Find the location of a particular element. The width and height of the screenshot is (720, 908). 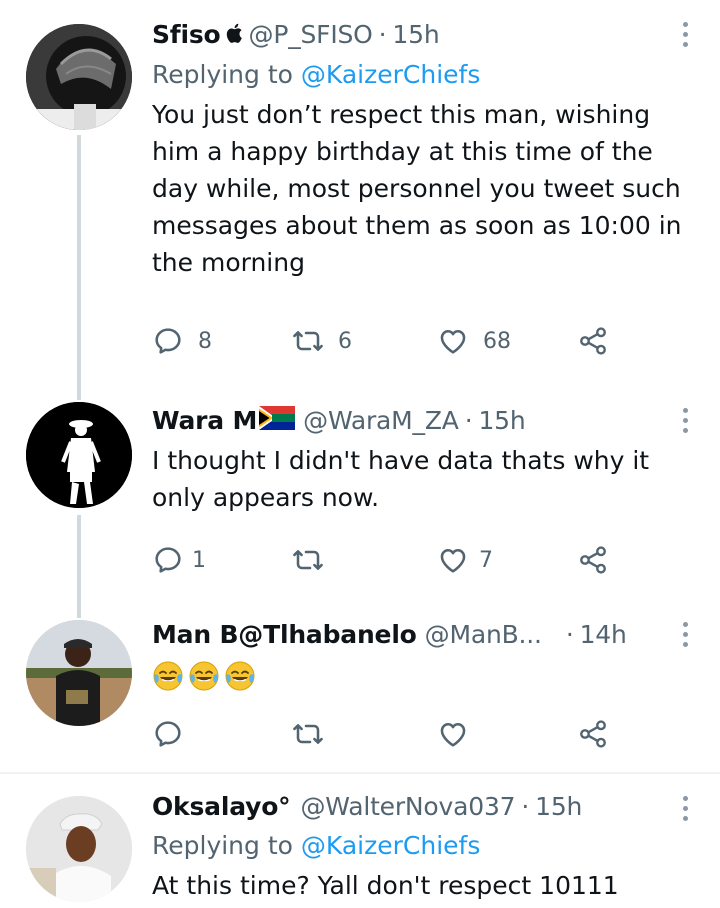

like-button is located at coordinates (460, 734).